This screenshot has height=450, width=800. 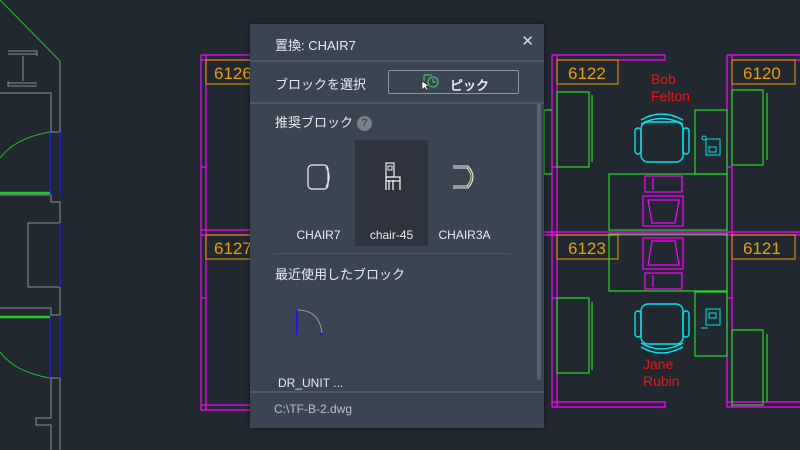 I want to click on room-number: 6126, so click(x=233, y=73).